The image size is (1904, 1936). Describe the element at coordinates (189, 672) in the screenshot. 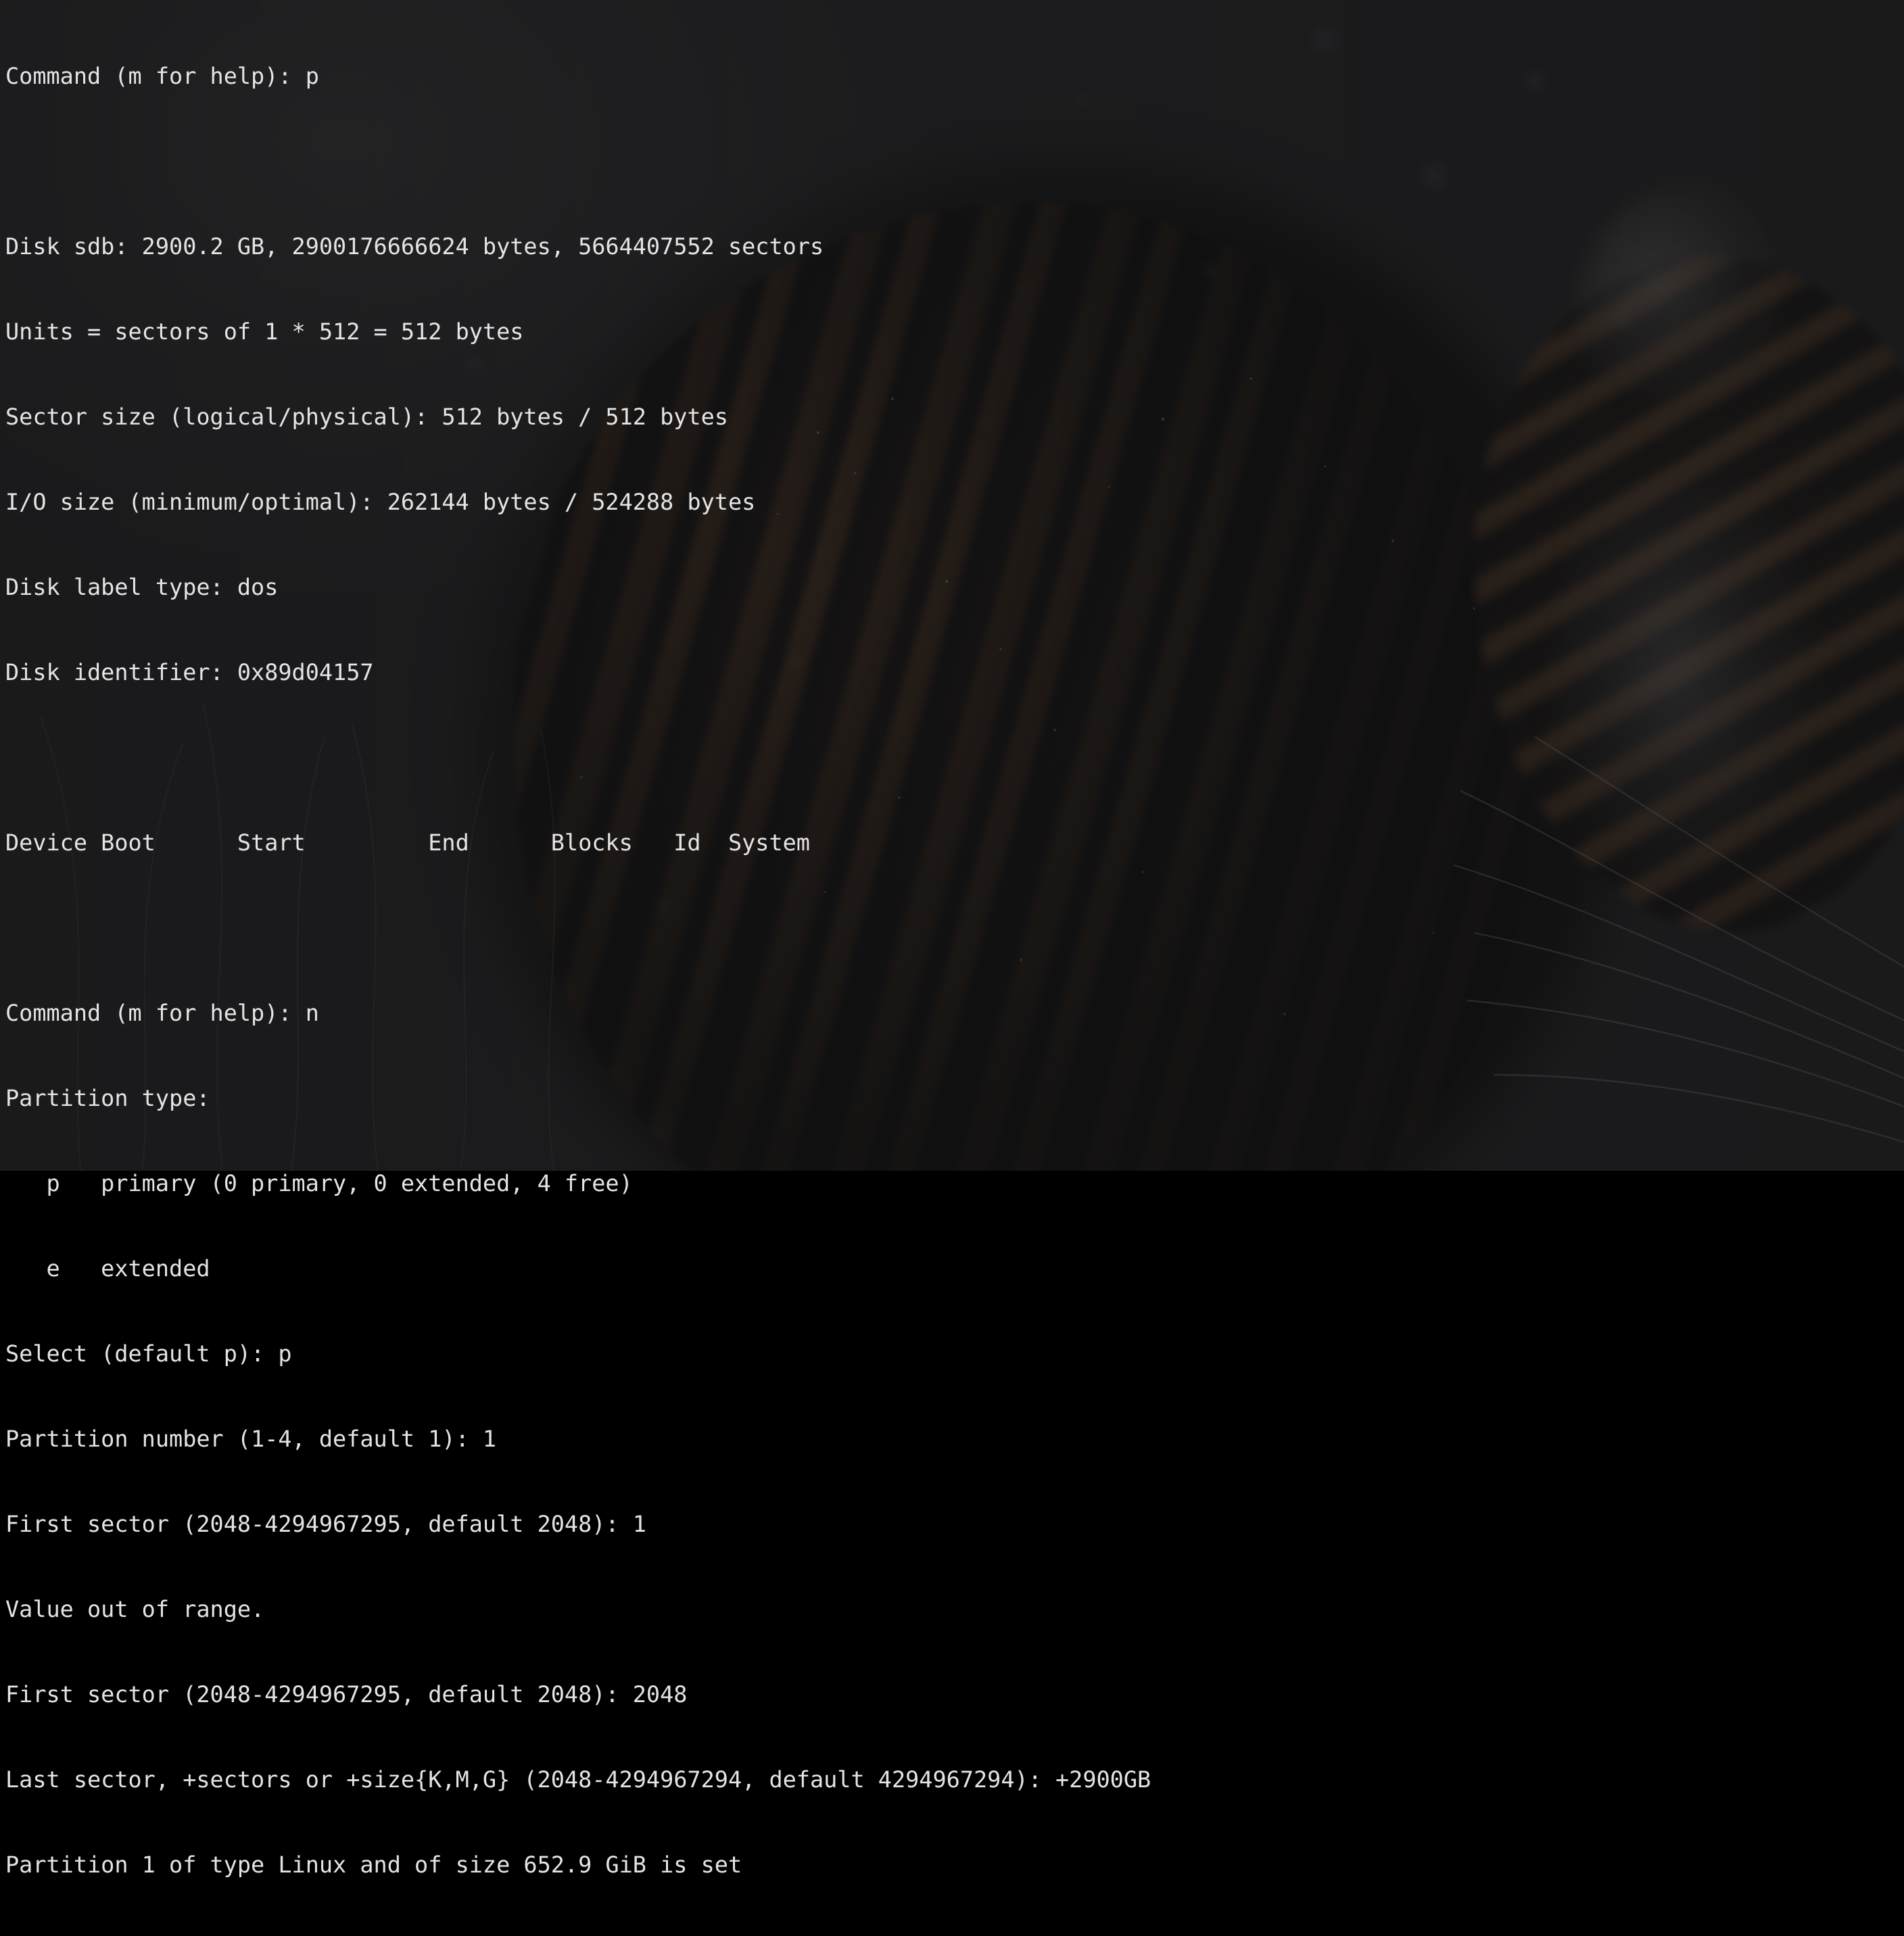

I see `terminal-line-disk-identifier: Disk identifier: 0x89d04157` at that location.